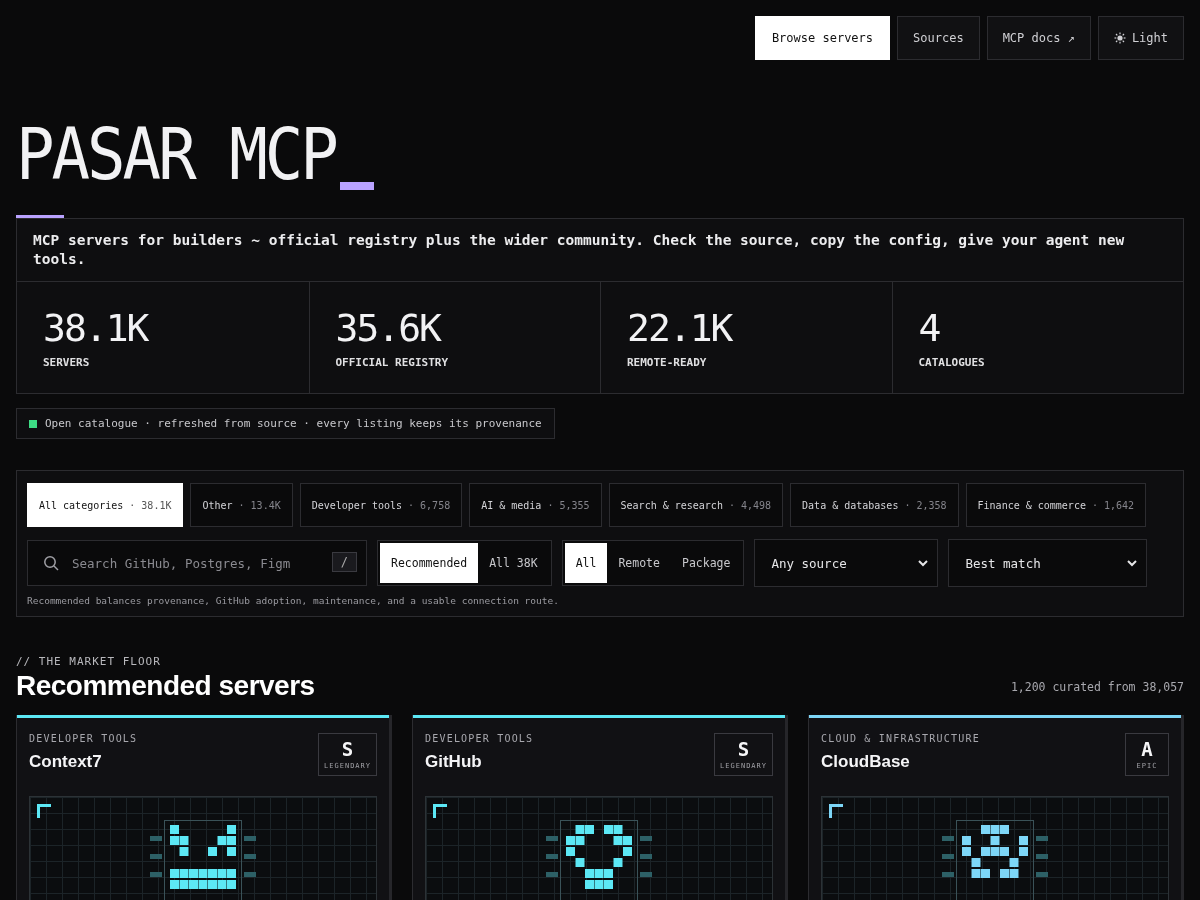 The image size is (1200, 900). Describe the element at coordinates (392, 362) in the screenshot. I see `stat-label: OFFICIAL REGISTRY` at that location.